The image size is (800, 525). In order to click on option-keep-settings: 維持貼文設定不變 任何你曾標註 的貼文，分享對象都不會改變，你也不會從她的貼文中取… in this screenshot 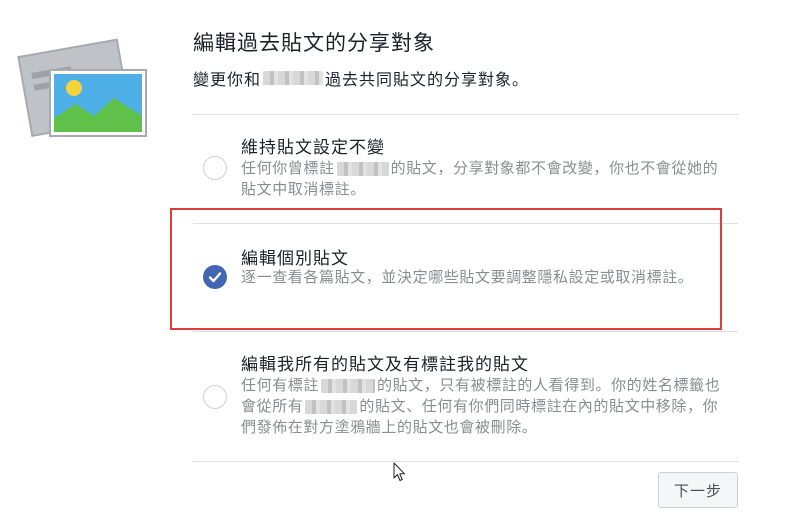, I will do `click(465, 169)`.